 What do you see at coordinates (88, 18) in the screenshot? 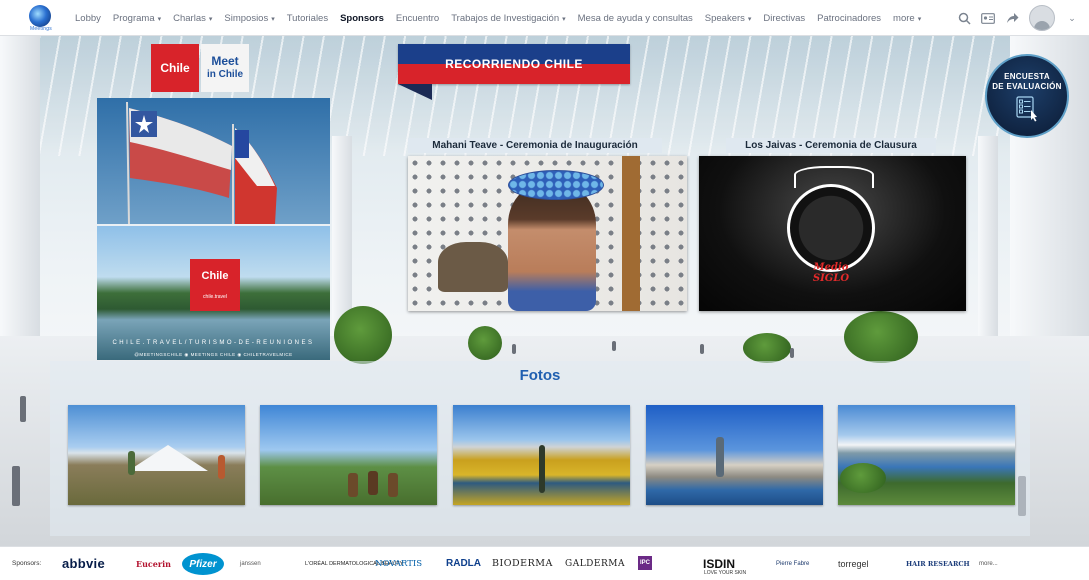
I see `nav-lobby: Lobby` at bounding box center [88, 18].